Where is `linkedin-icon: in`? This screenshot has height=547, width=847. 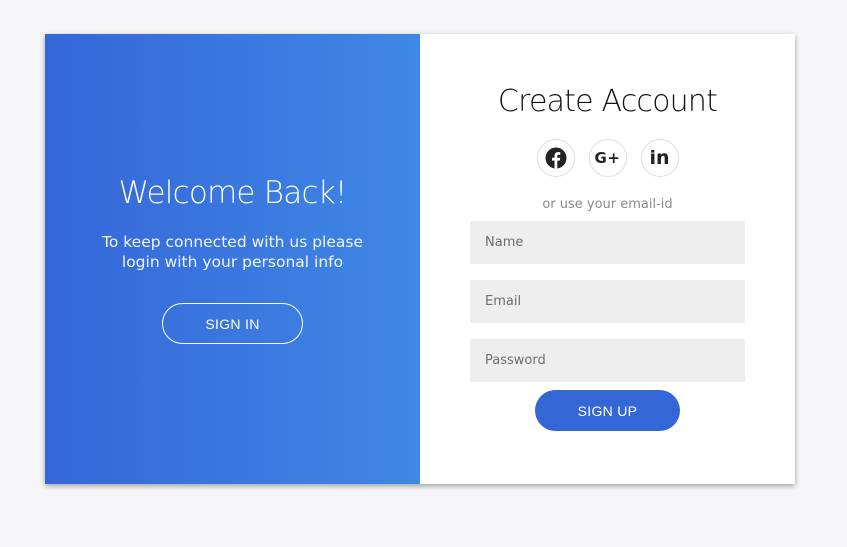
linkedin-icon: in is located at coordinates (659, 158).